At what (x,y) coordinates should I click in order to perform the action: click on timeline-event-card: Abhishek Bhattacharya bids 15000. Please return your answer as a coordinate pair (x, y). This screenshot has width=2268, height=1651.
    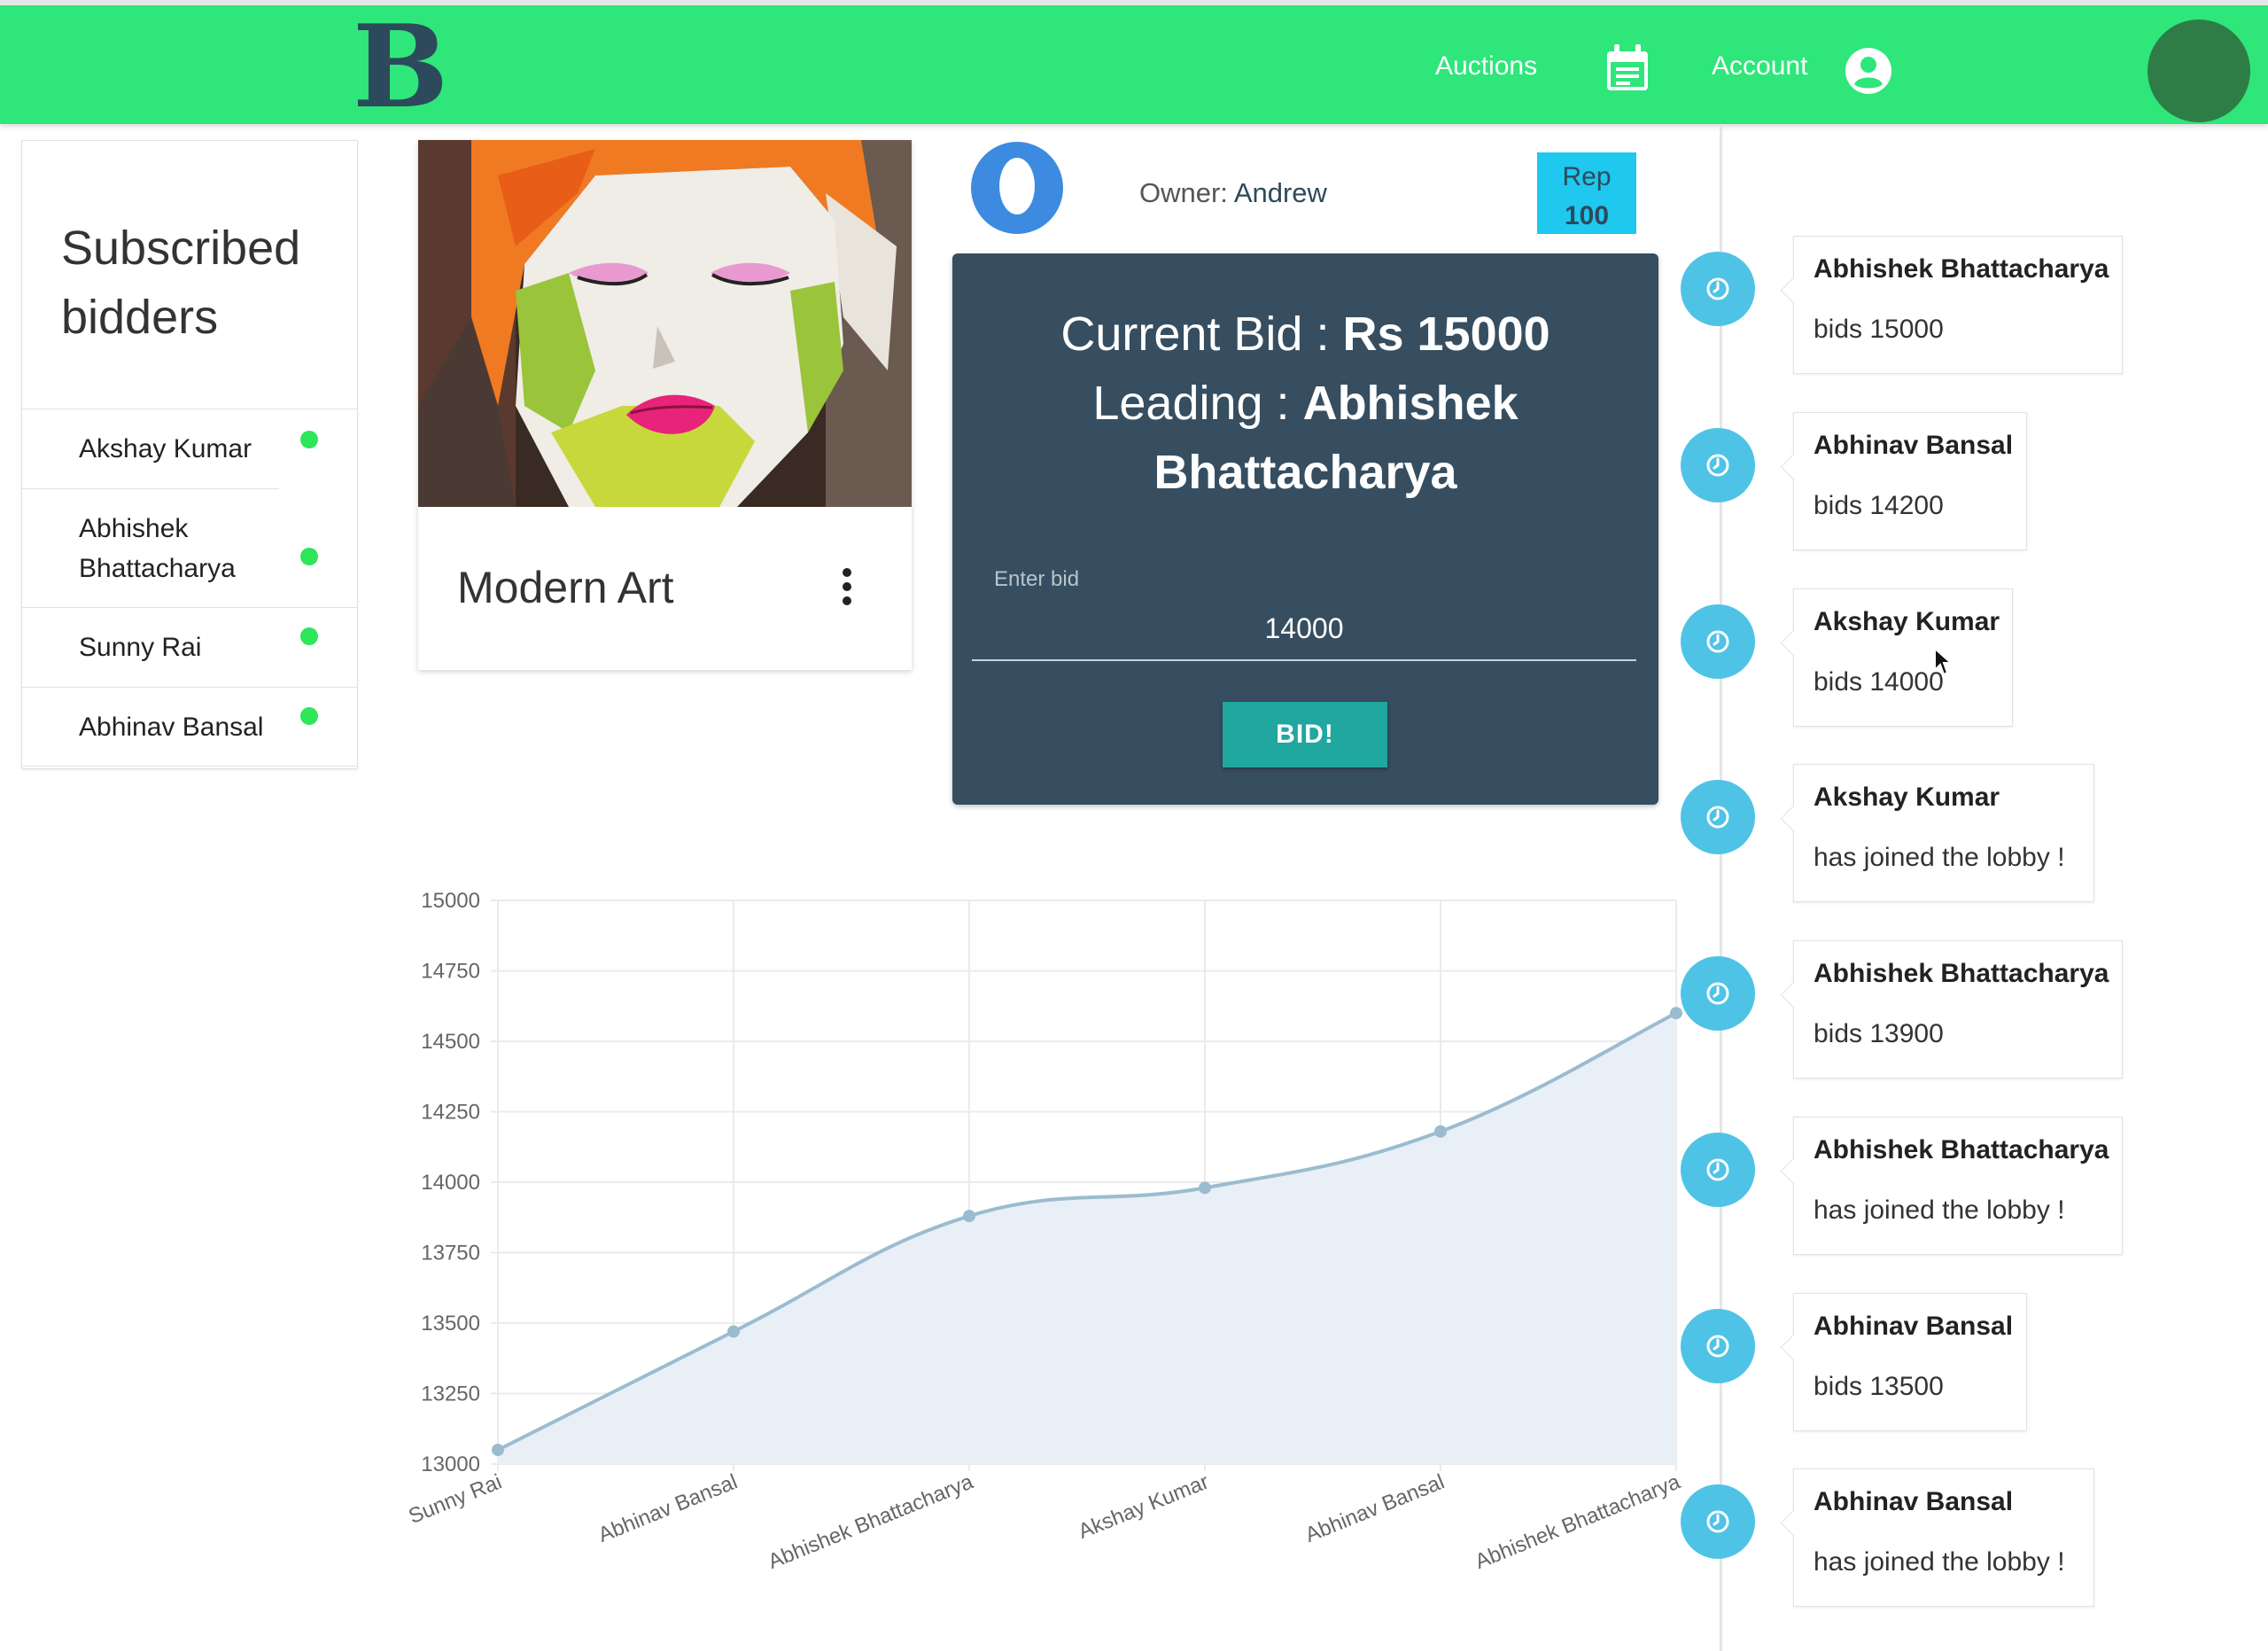
    Looking at the image, I should click on (1958, 305).